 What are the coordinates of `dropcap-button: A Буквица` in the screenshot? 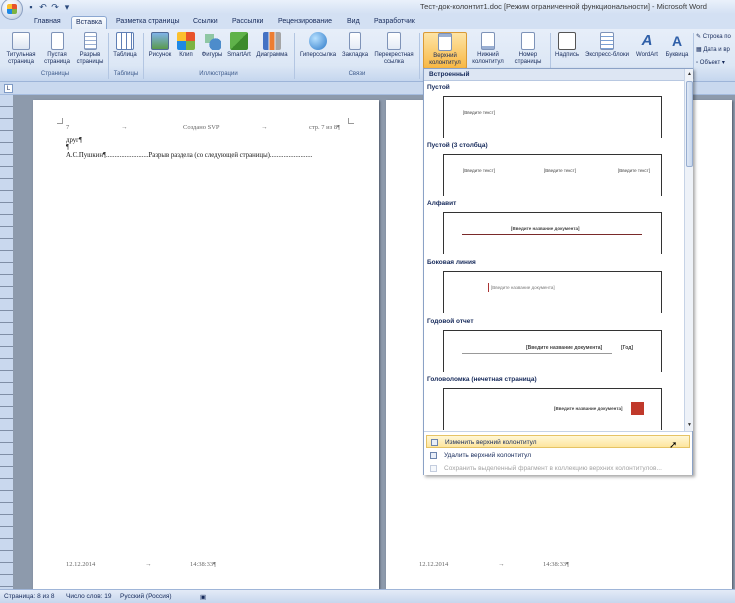 It's located at (677, 45).